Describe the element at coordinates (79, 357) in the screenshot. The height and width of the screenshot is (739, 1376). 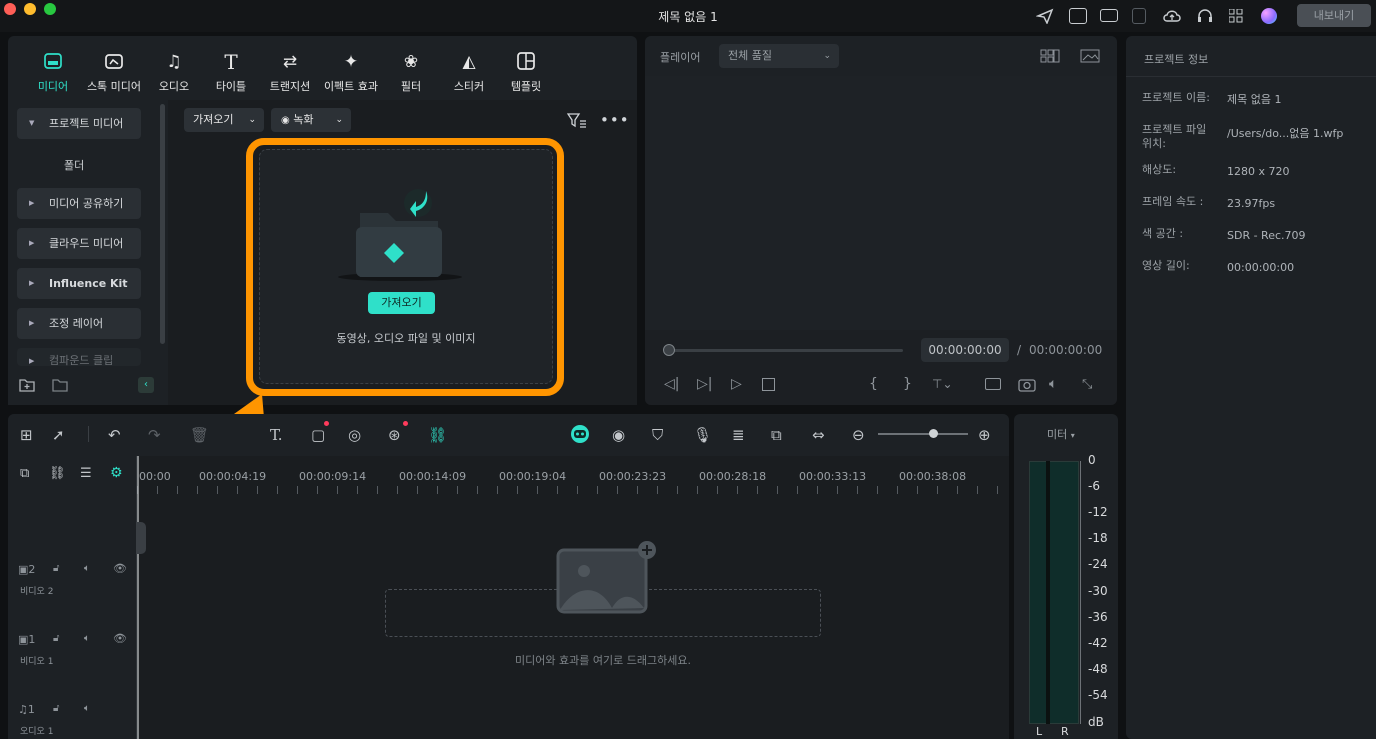
I see `sidebar-item-compound-clip: ▶ 컴파운드 클립` at that location.